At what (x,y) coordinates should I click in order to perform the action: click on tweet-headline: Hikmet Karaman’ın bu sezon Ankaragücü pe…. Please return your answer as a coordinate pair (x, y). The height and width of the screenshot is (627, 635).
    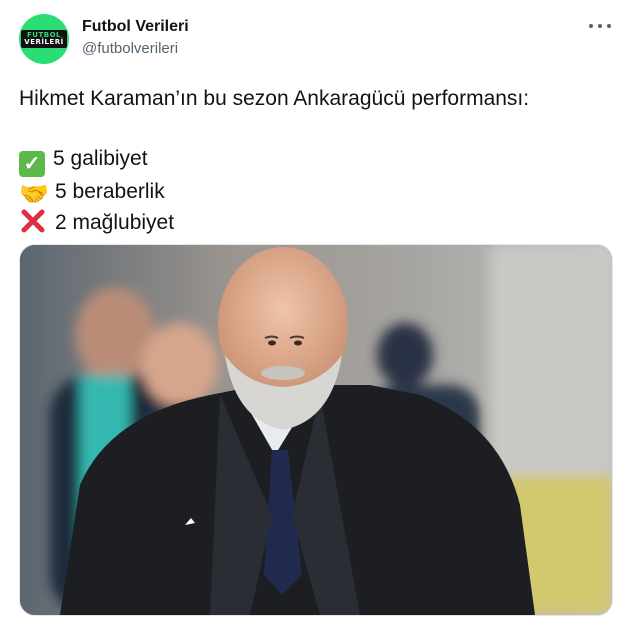
    Looking at the image, I should click on (274, 98).